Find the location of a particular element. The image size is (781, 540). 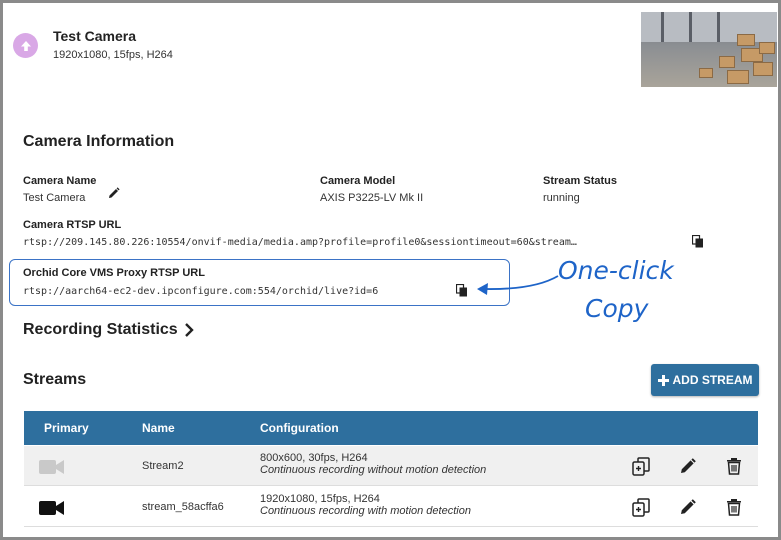

streams-table-header: Primary Name Configuration is located at coordinates (391, 428).